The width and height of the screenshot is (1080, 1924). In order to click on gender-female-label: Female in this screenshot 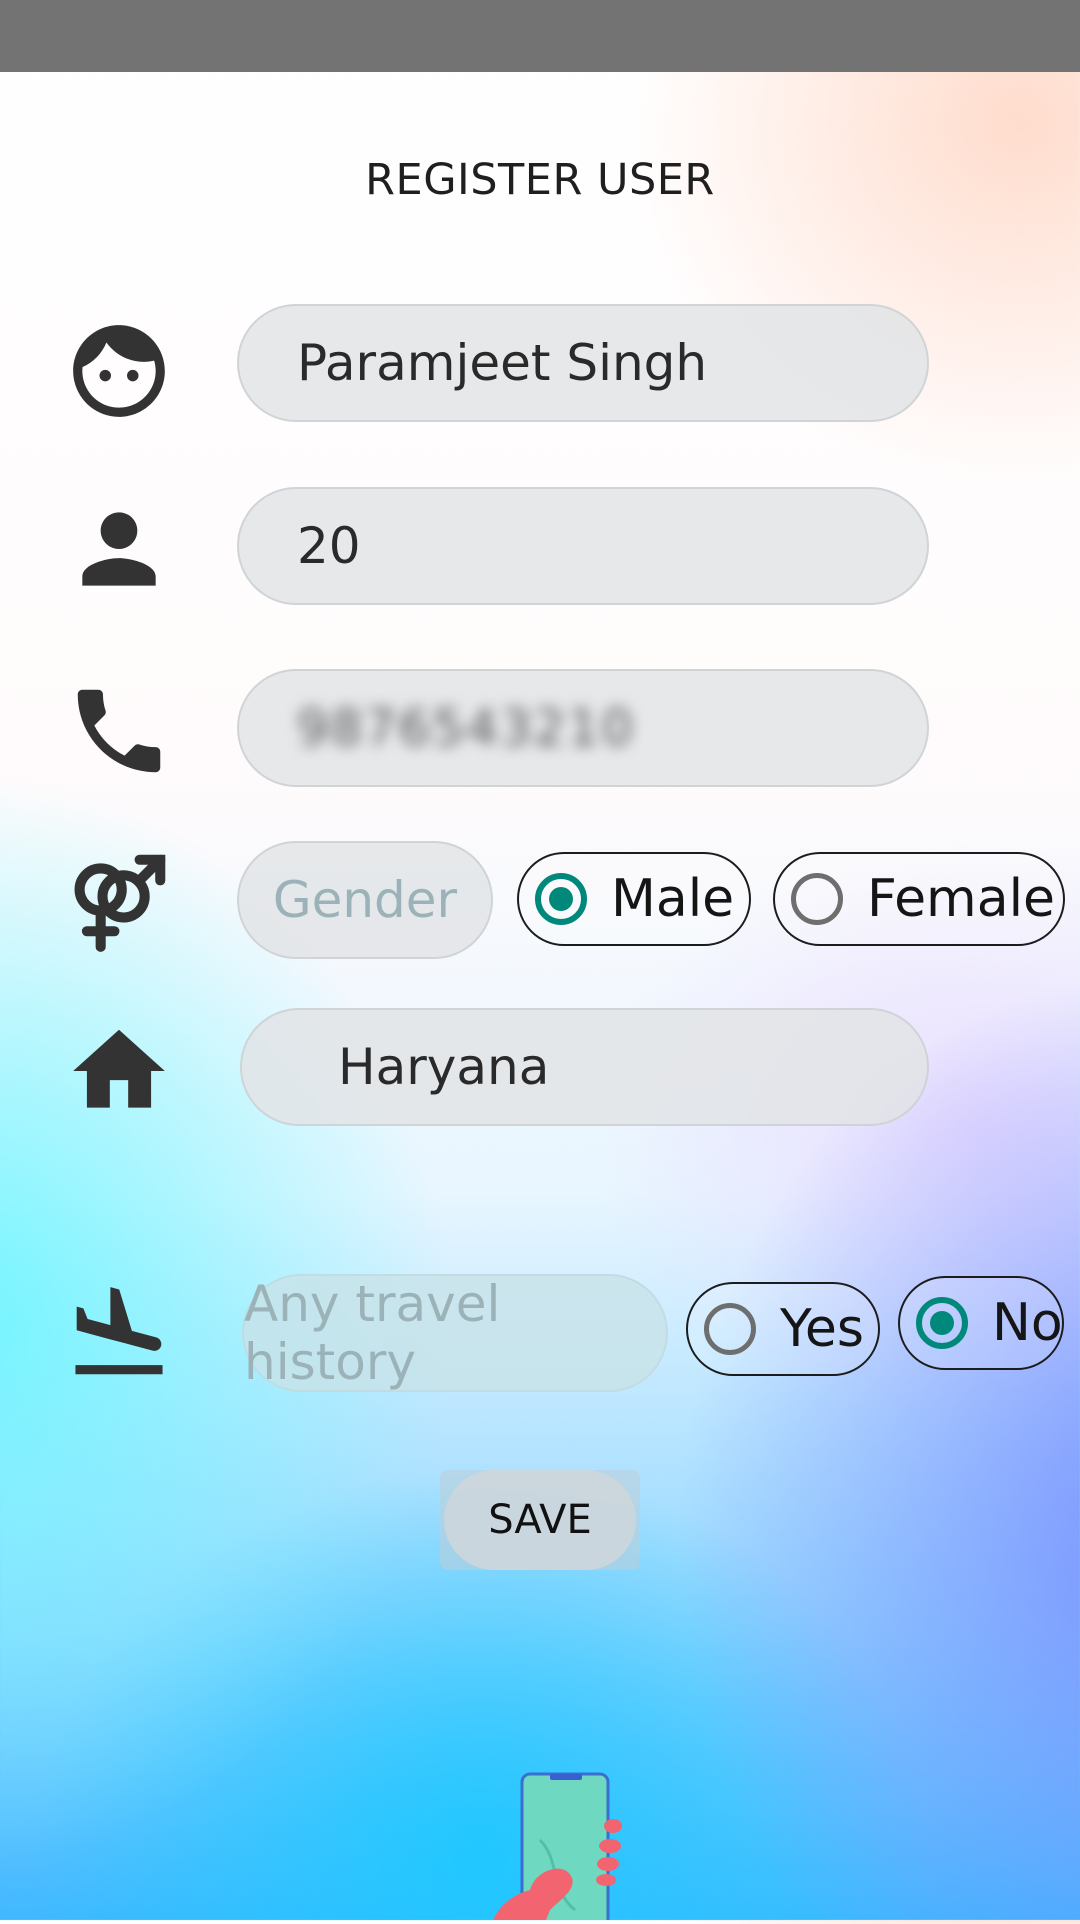, I will do `click(961, 899)`.